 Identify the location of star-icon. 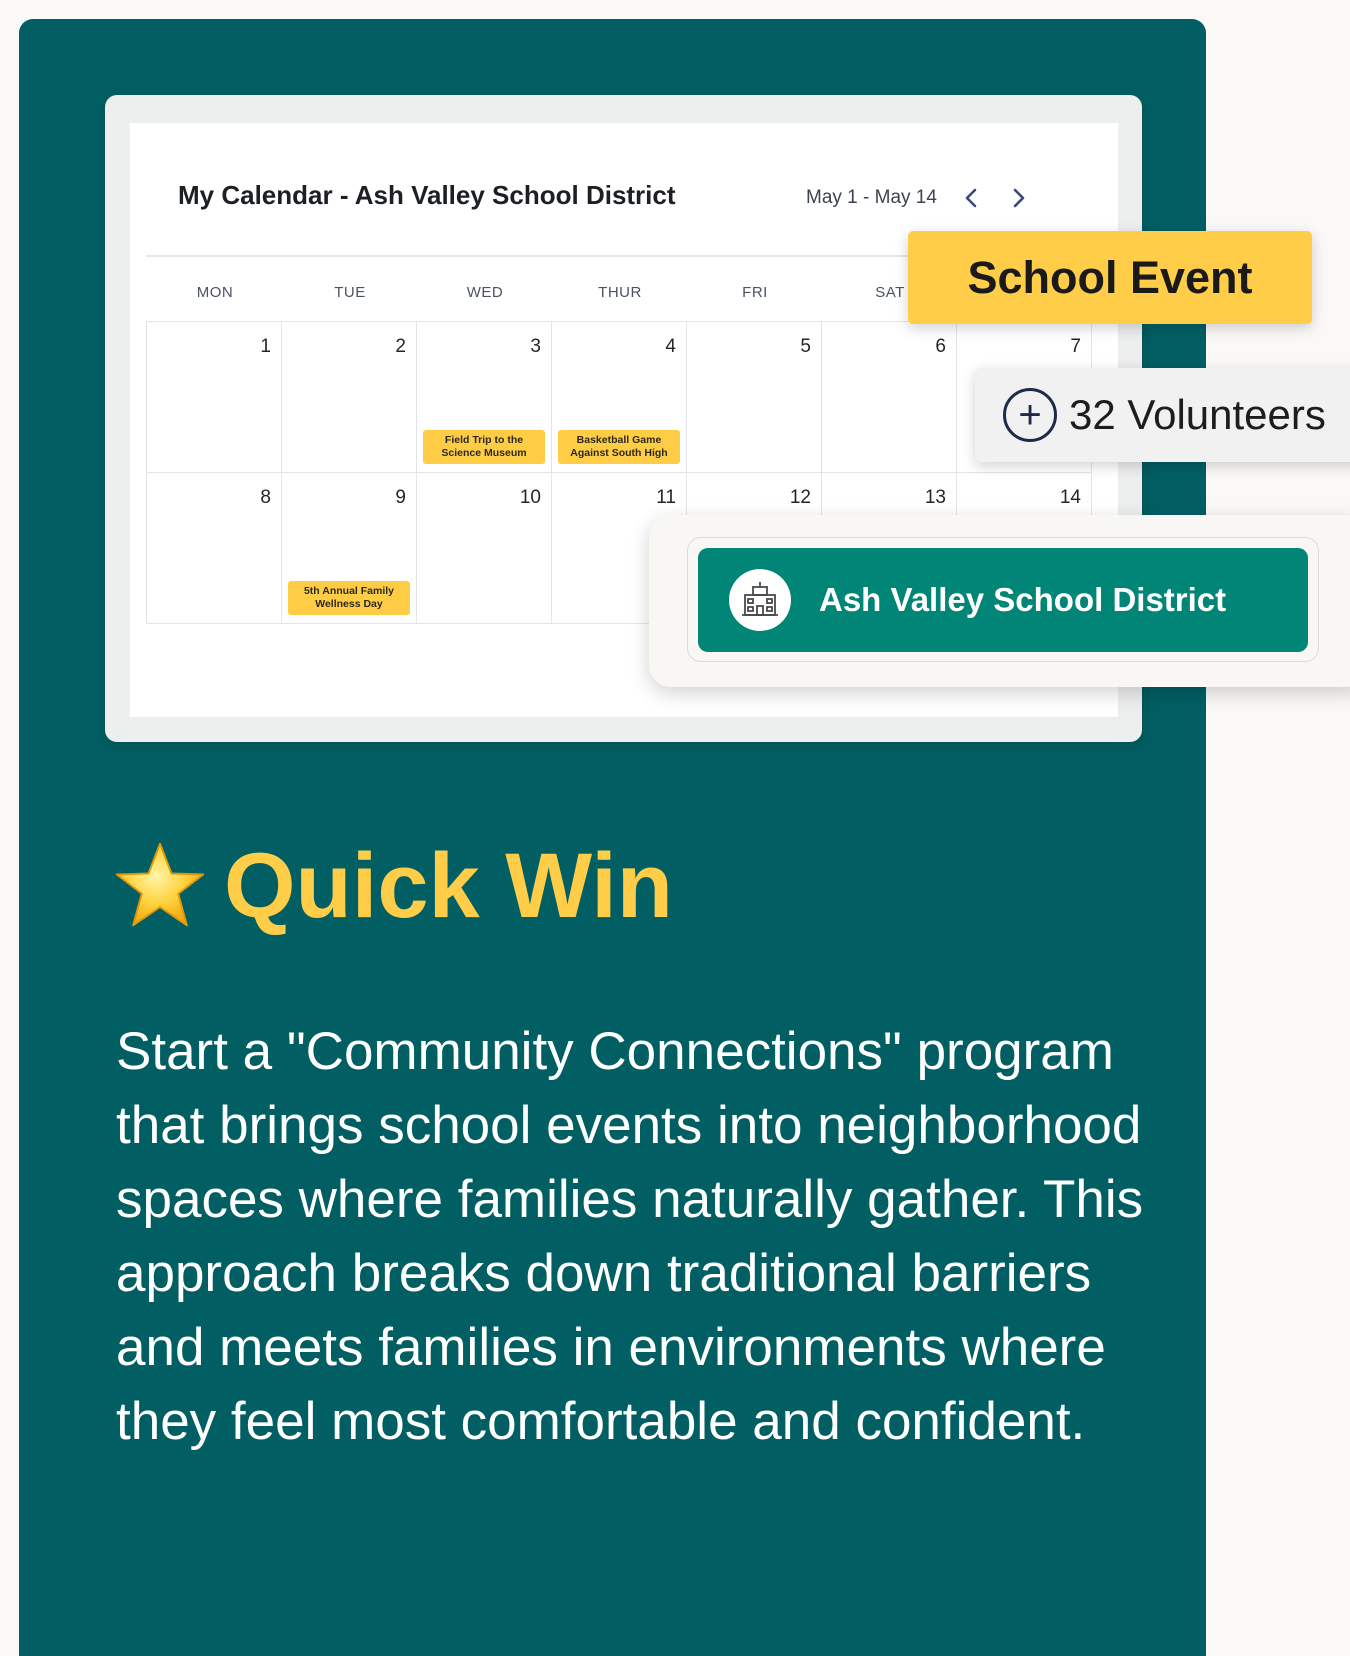
(160, 884).